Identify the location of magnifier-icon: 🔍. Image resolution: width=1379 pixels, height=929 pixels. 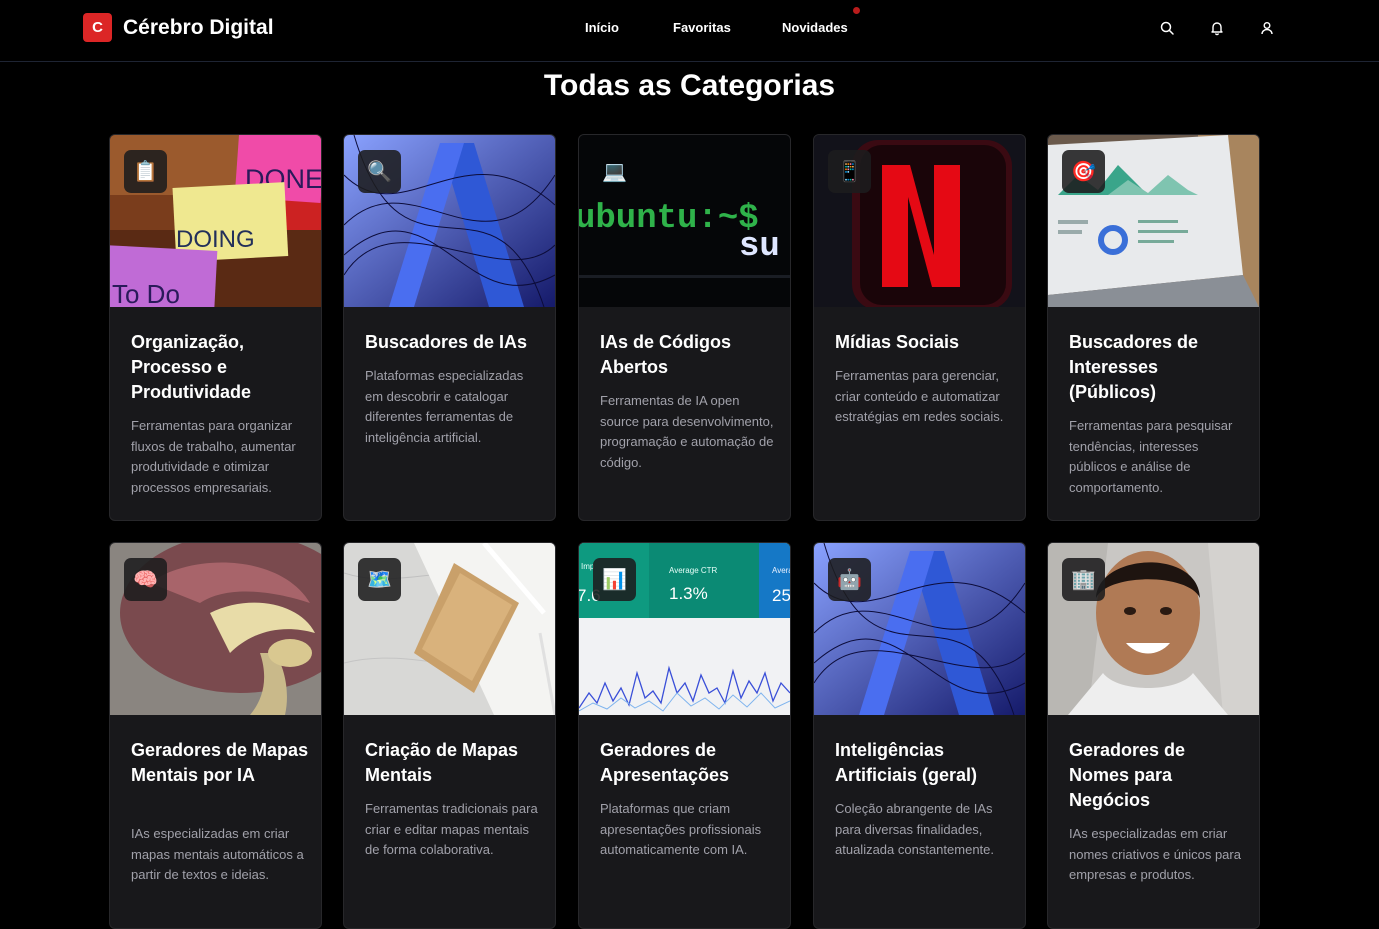
(379, 171).